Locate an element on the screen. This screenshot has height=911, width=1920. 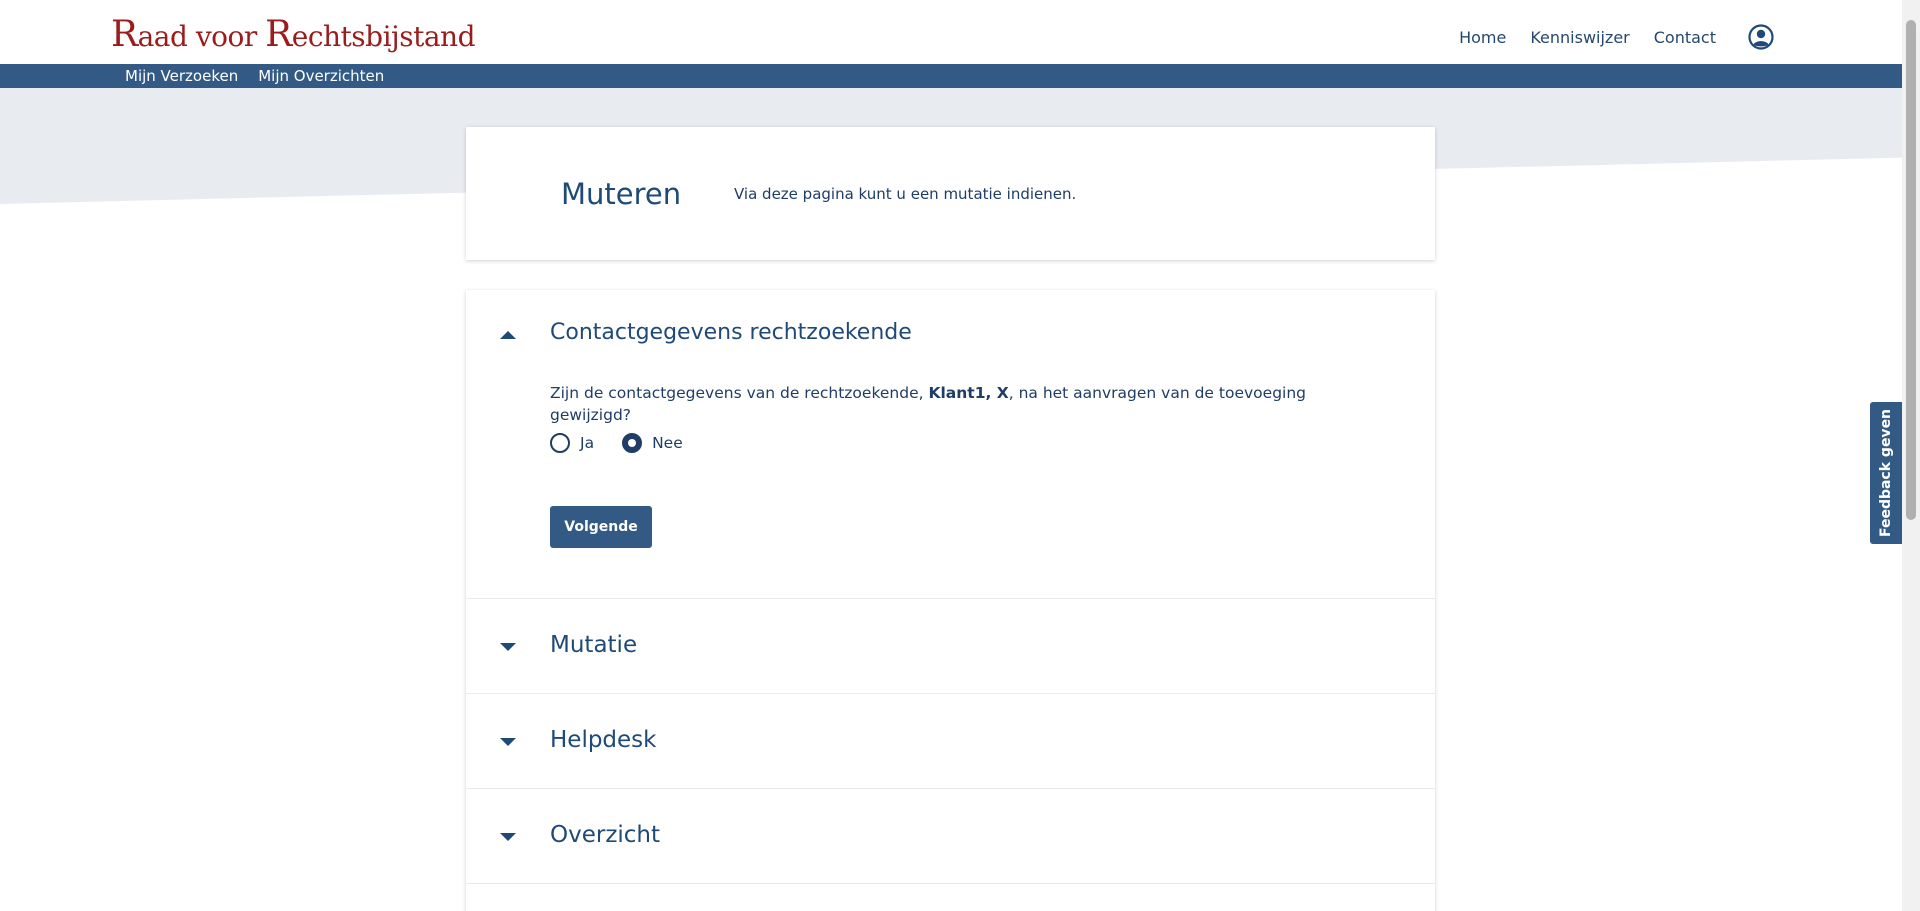
radio-checked-icon is located at coordinates (632, 443).